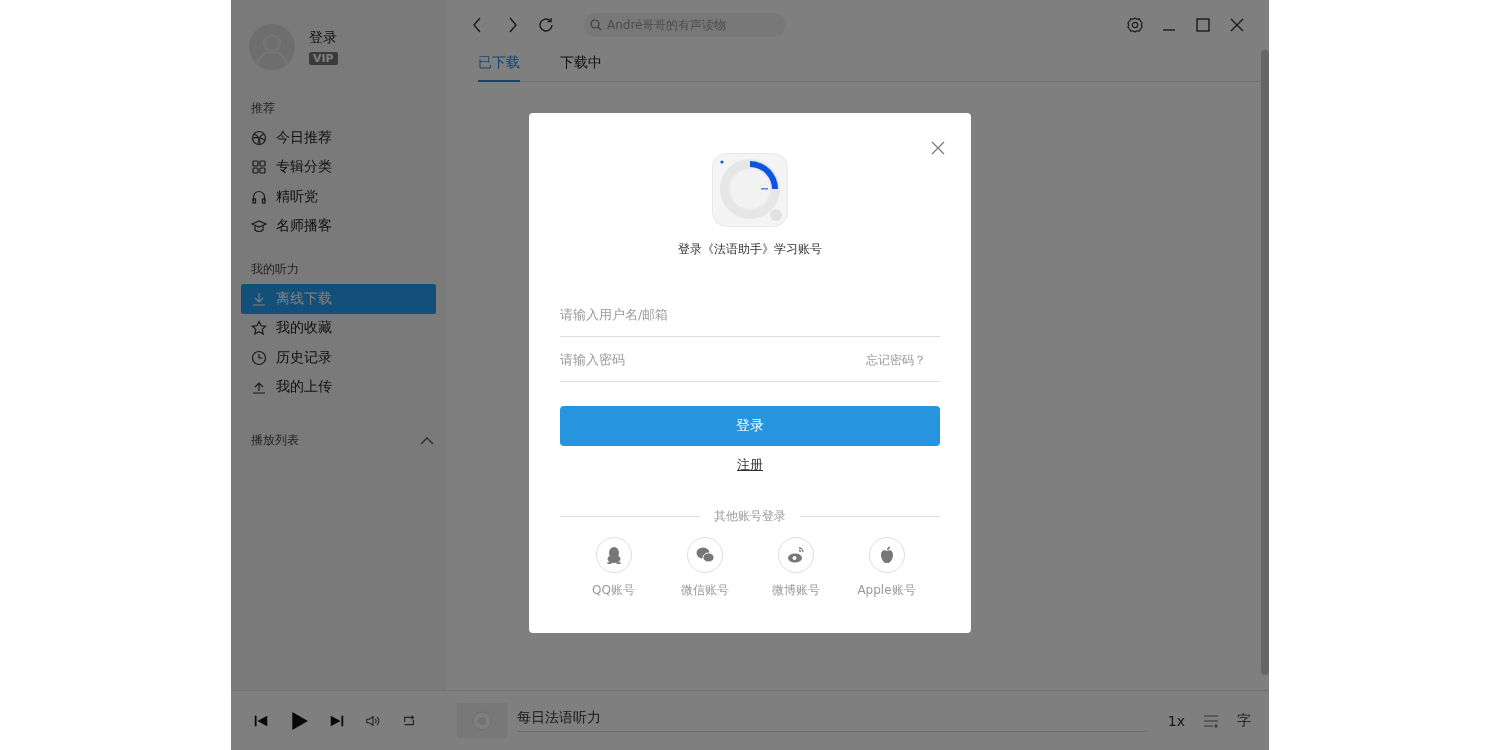 This screenshot has height=750, width=1500. Describe the element at coordinates (299, 720) in the screenshot. I see `play-icon` at that location.